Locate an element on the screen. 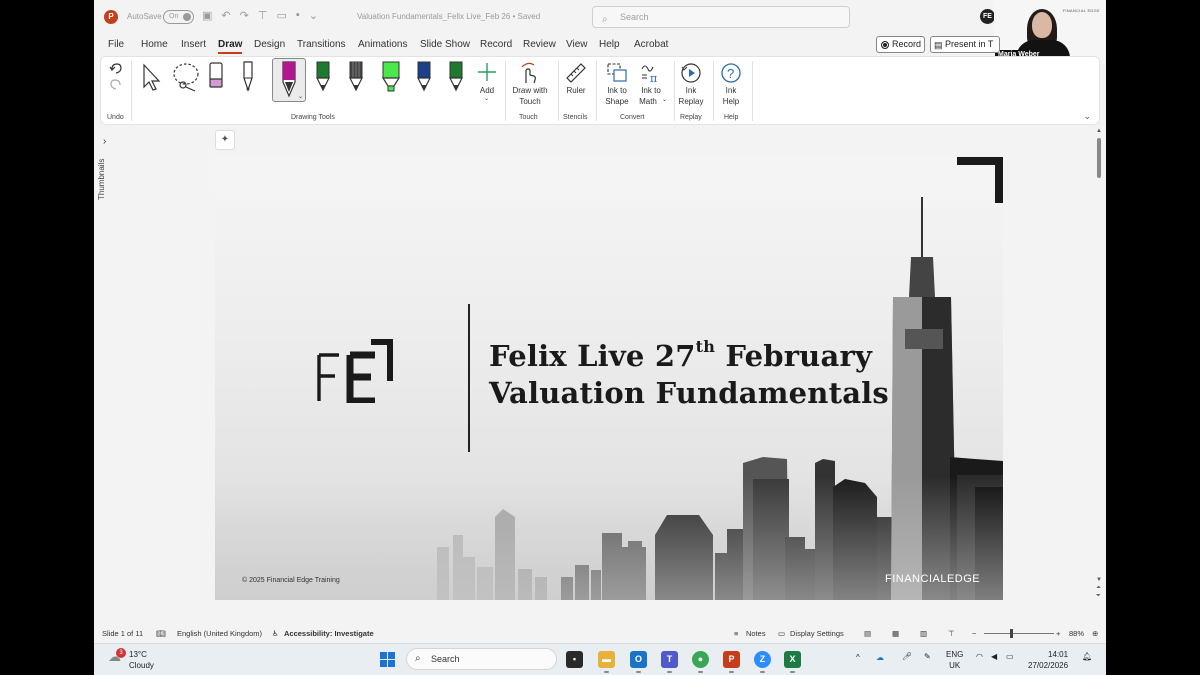  thumbnails-label: Thumbnails is located at coordinates (101, 179).